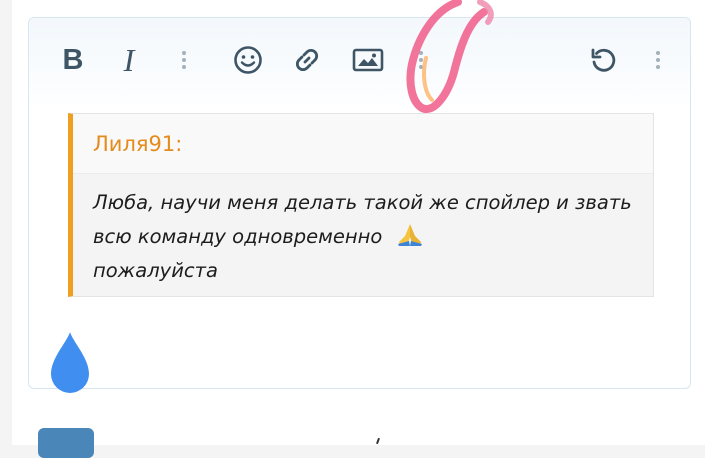 The height and width of the screenshot is (458, 705). I want to click on undo-icon, so click(603, 60).